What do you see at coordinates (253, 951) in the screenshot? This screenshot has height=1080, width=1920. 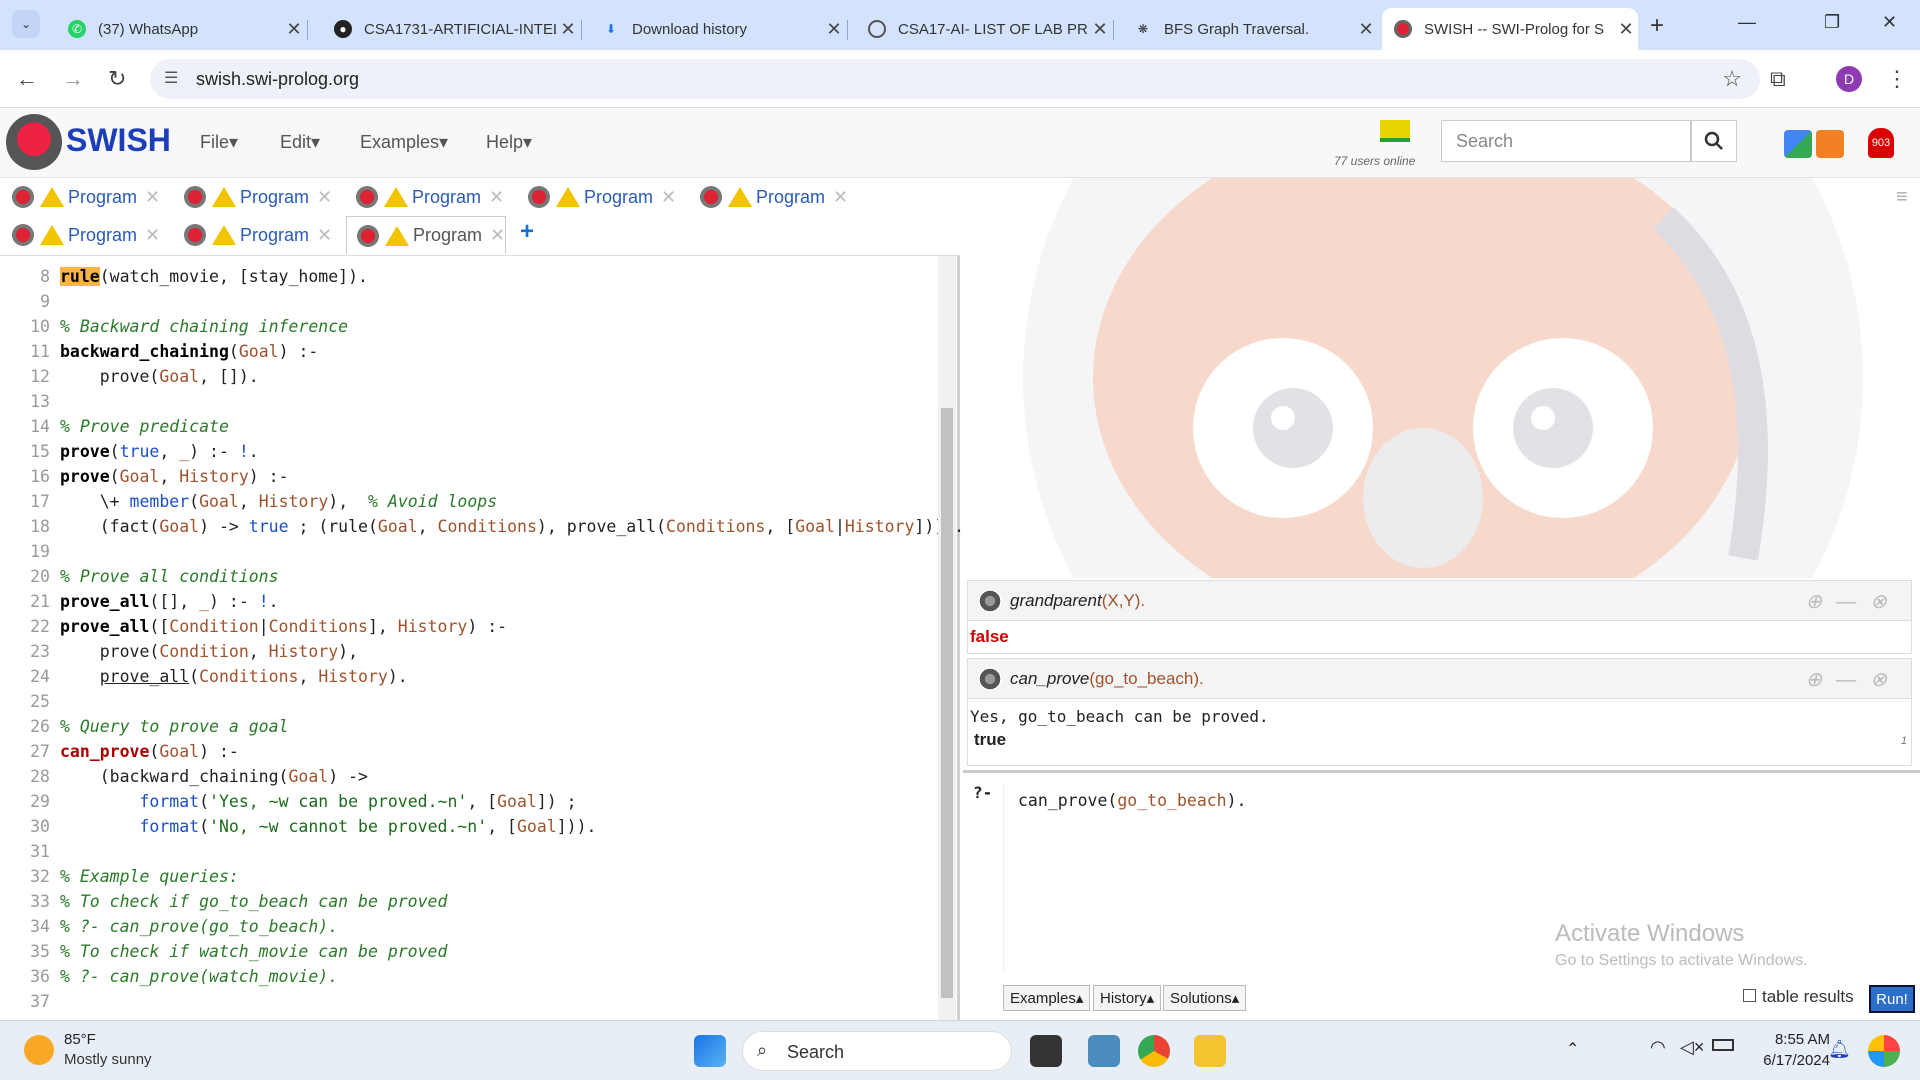 I see `code-text: % To check if watch_movie can be proved` at bounding box center [253, 951].